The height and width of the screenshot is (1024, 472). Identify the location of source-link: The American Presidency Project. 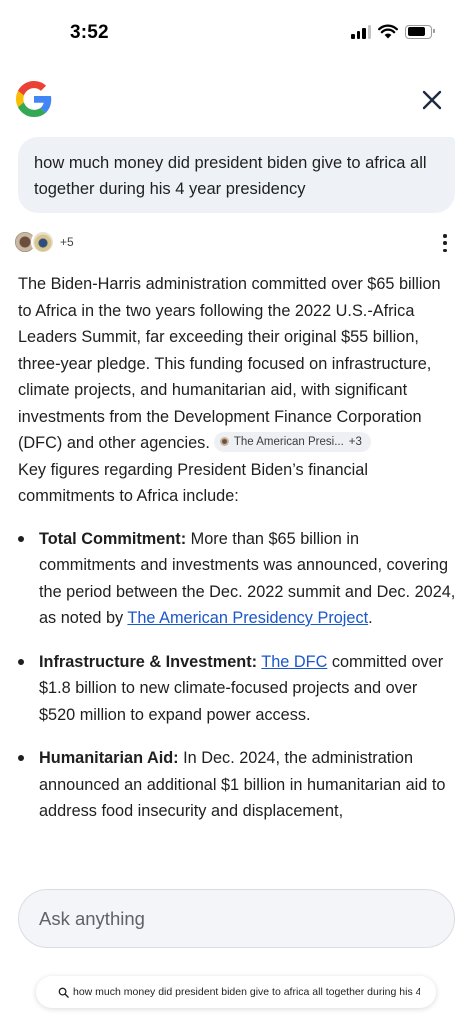
(247, 618).